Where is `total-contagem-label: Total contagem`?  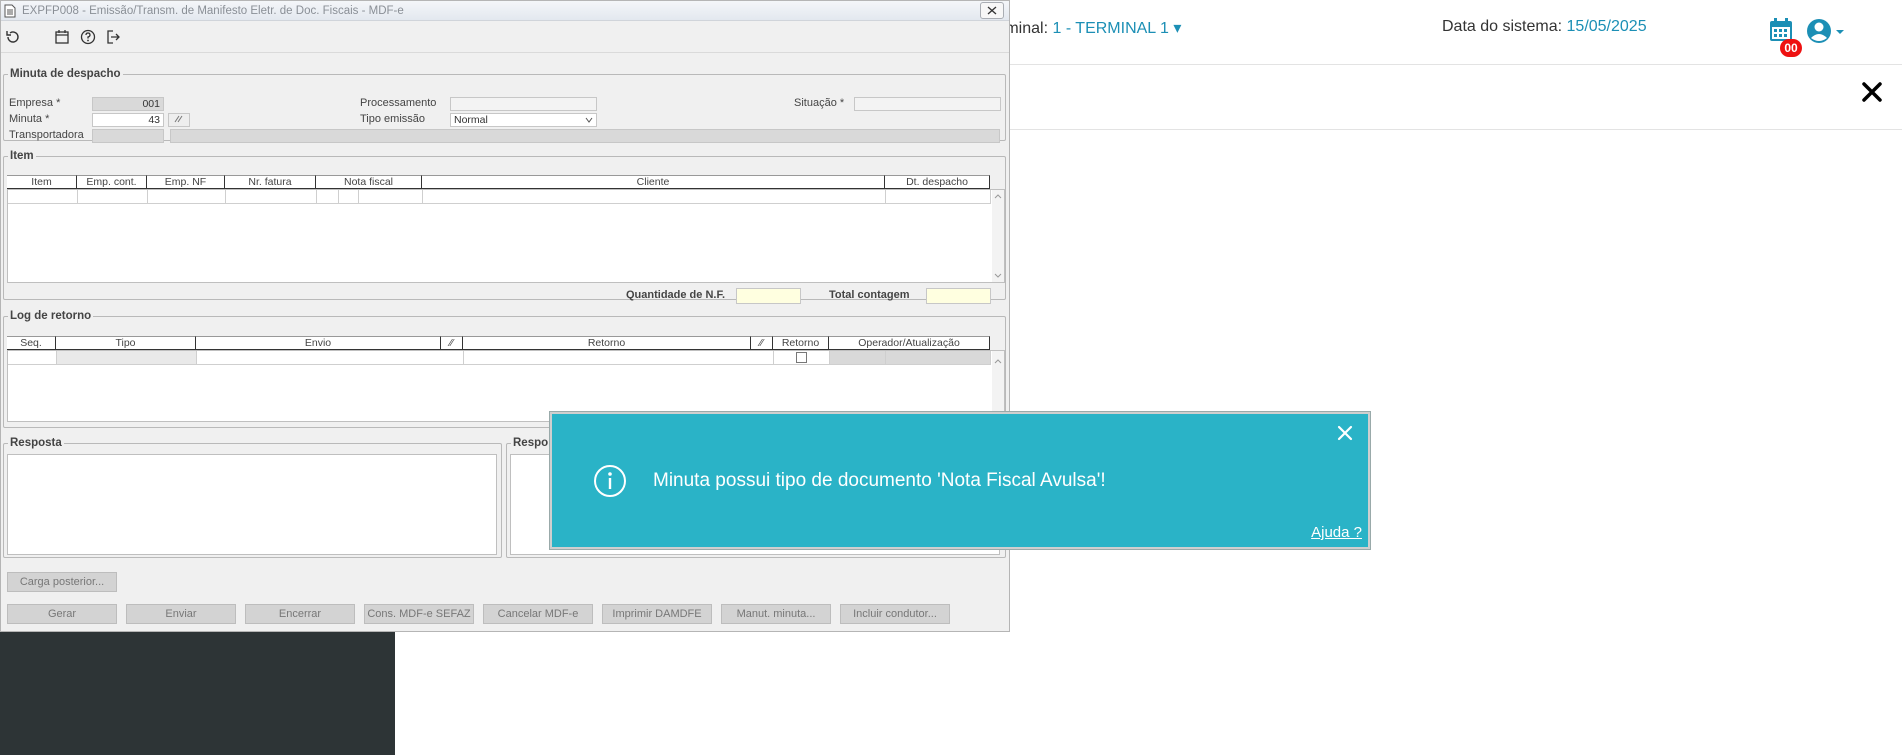 total-contagem-label: Total contagem is located at coordinates (869, 295).